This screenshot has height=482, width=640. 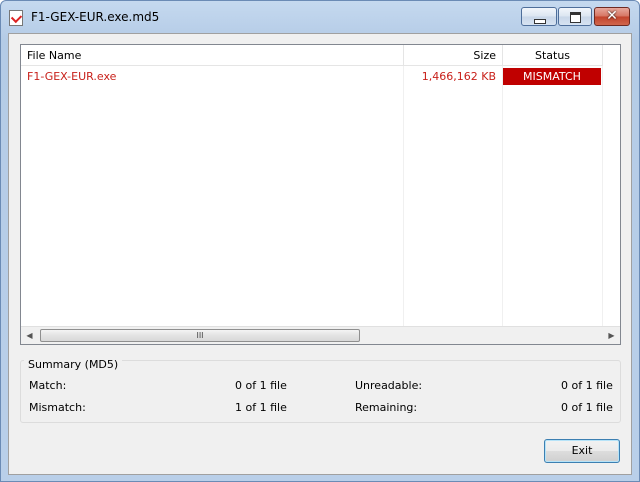 I want to click on mismatch-value: 1 of 1 file, so click(x=261, y=407).